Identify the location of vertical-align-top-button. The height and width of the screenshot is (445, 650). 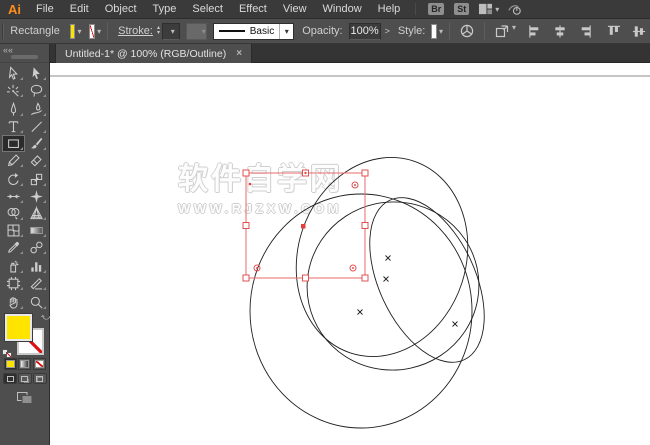
(614, 31).